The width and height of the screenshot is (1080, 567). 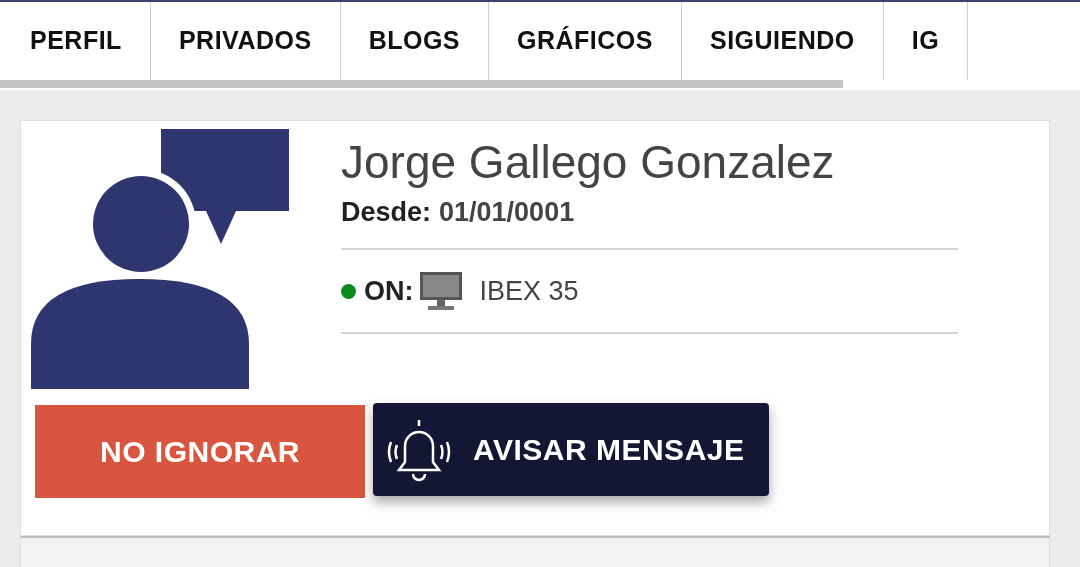 What do you see at coordinates (571, 449) in the screenshot?
I see `notify-button: AVISAR MENSAJE` at bounding box center [571, 449].